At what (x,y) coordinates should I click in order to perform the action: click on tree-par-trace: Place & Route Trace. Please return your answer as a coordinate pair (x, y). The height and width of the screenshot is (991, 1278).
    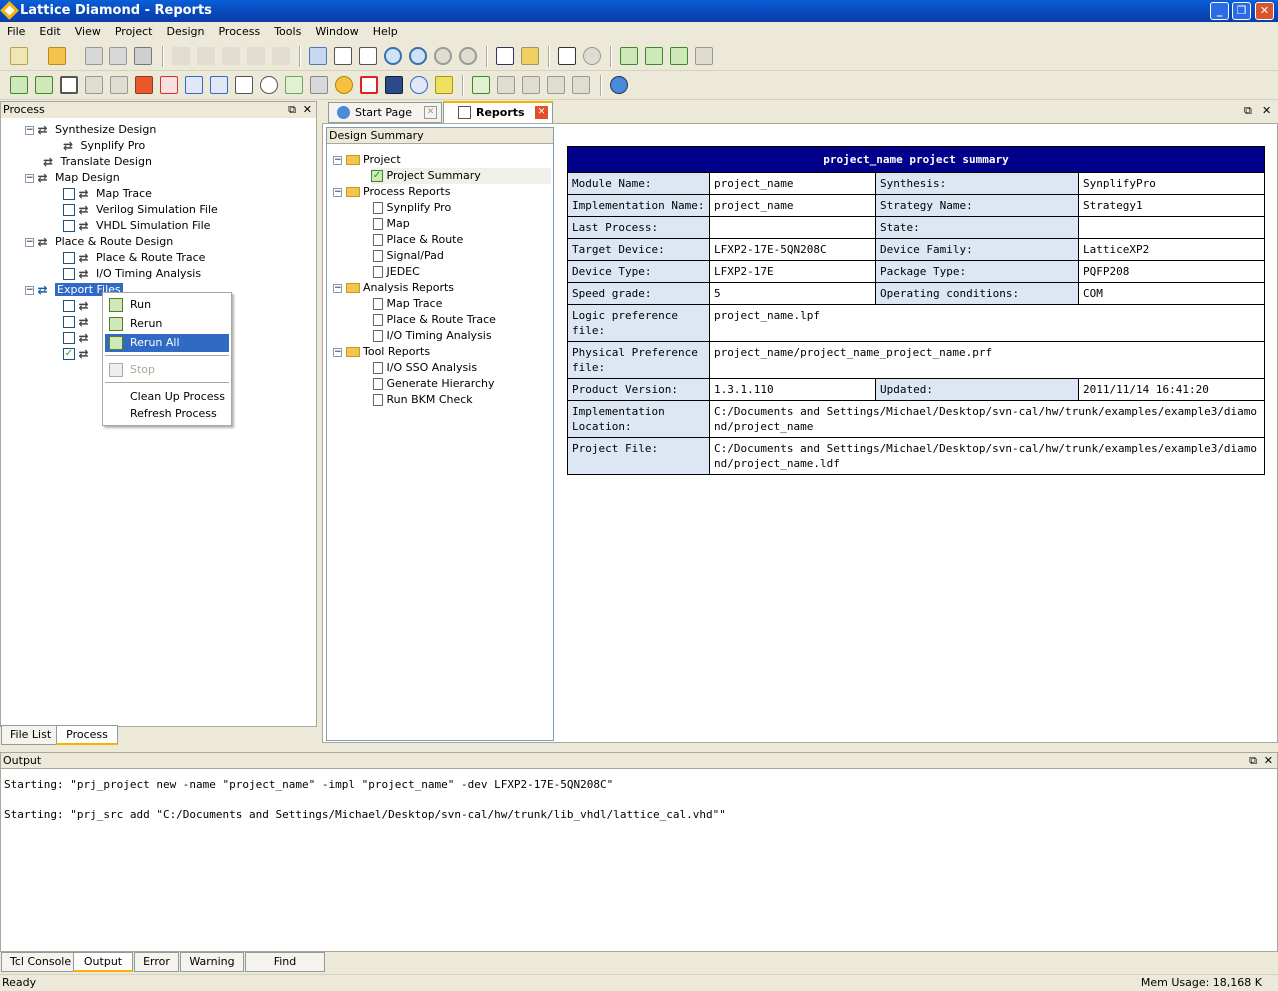
    Looking at the image, I should click on (434, 320).